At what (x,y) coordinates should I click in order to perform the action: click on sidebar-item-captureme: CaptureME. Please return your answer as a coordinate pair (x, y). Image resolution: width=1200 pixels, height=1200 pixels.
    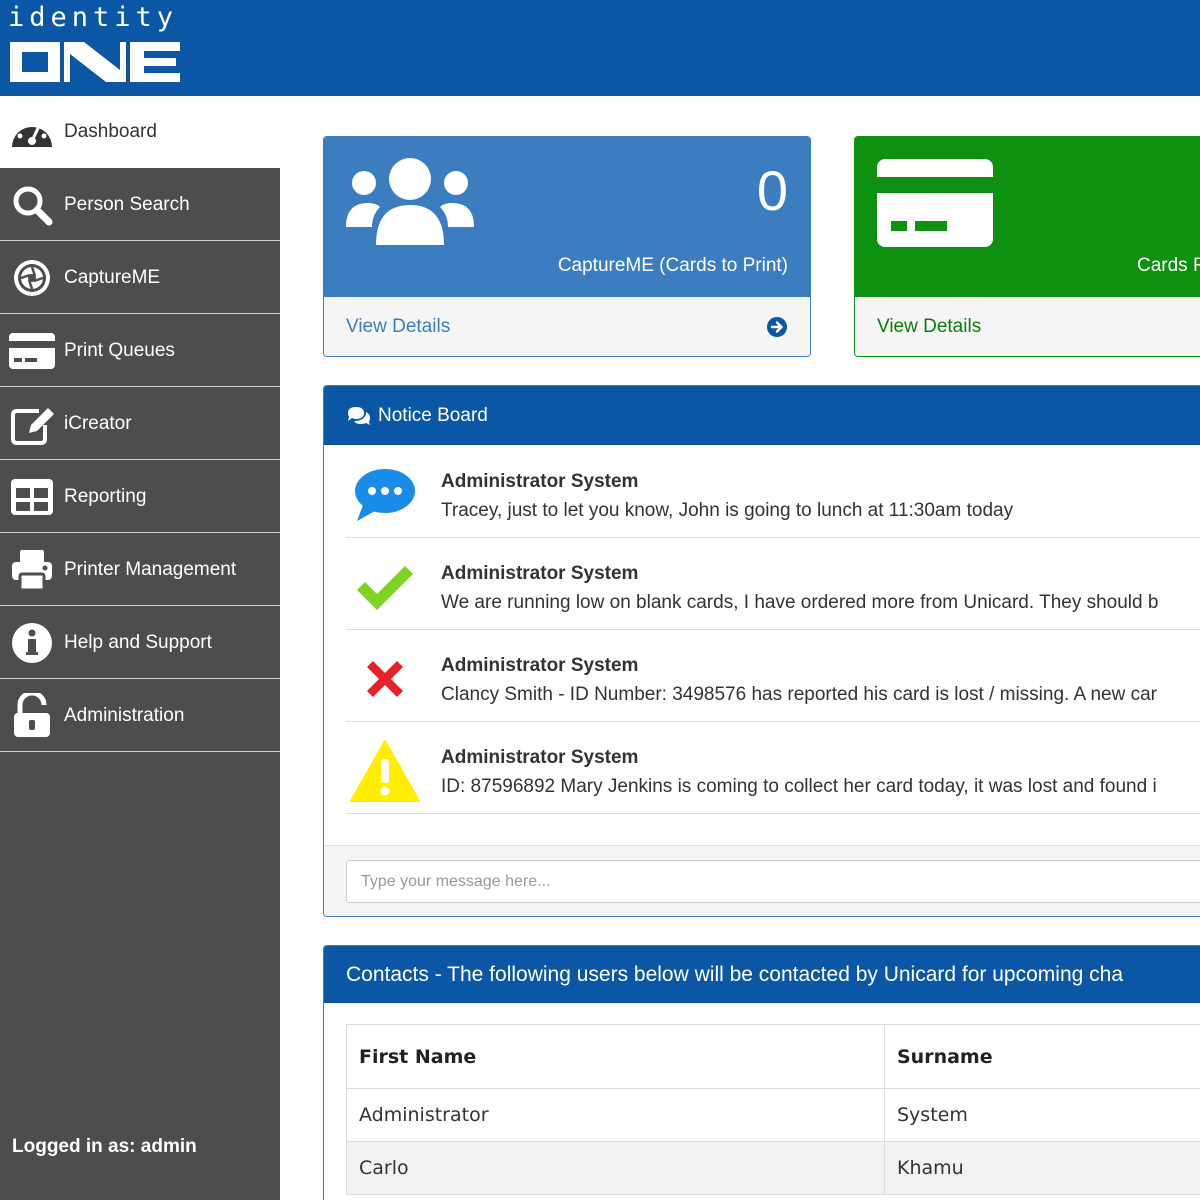
    Looking at the image, I should click on (140, 278).